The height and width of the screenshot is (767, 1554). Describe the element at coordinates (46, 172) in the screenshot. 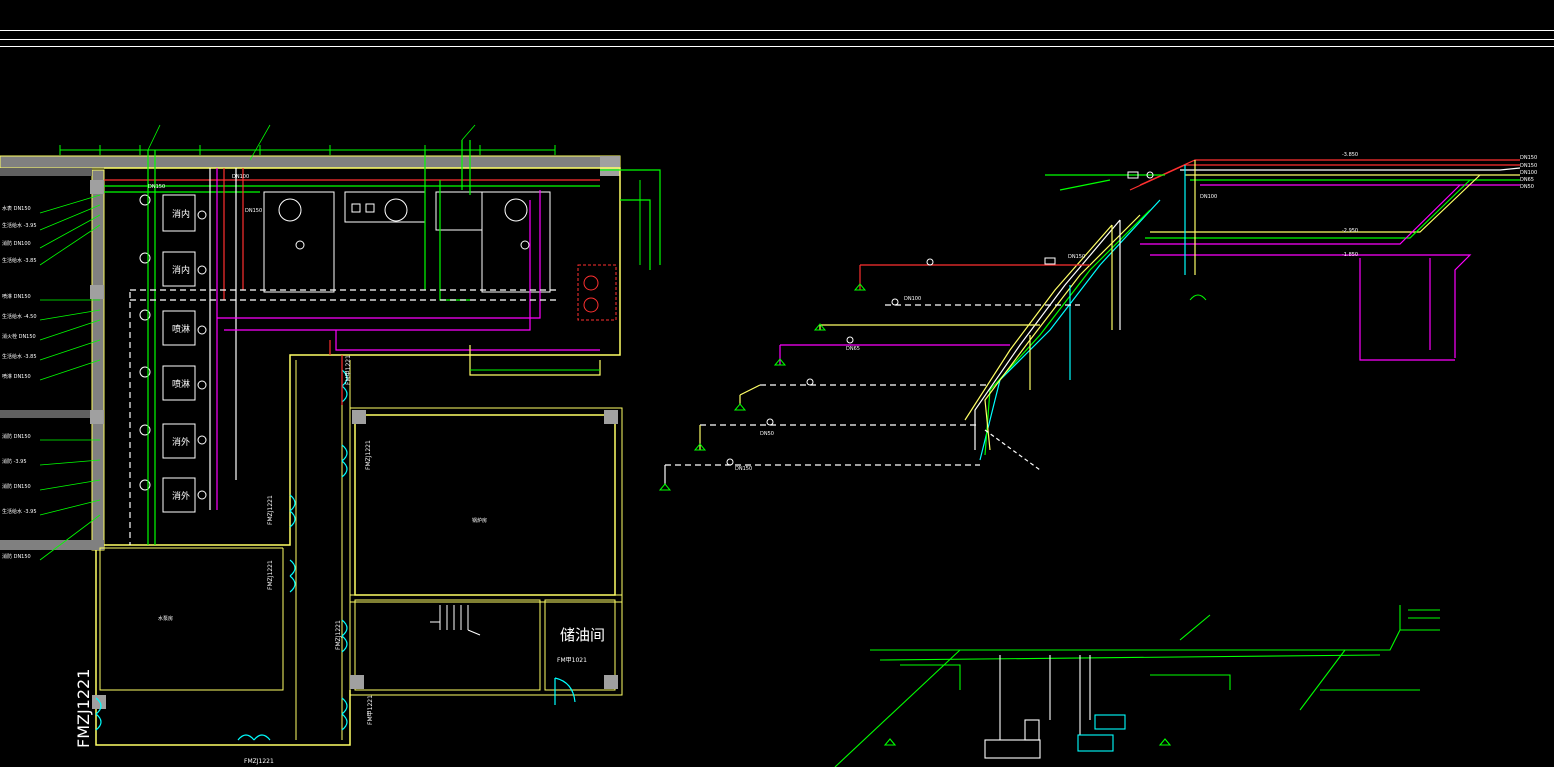

I see `wall-stub-top` at that location.